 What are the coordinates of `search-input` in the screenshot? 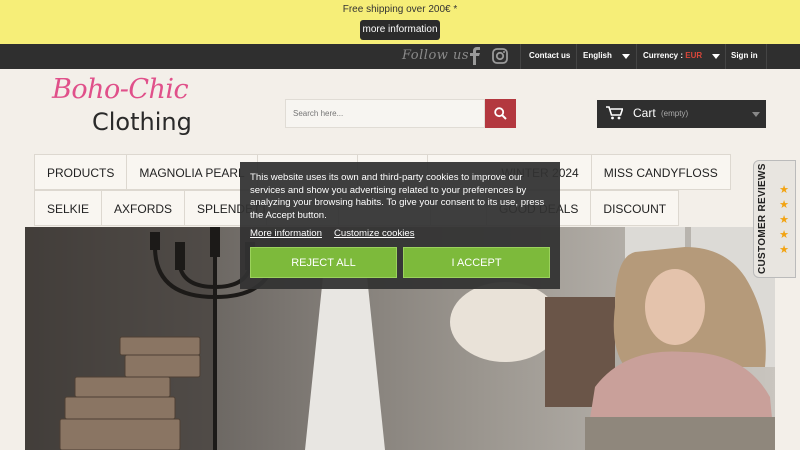 It's located at (385, 113).